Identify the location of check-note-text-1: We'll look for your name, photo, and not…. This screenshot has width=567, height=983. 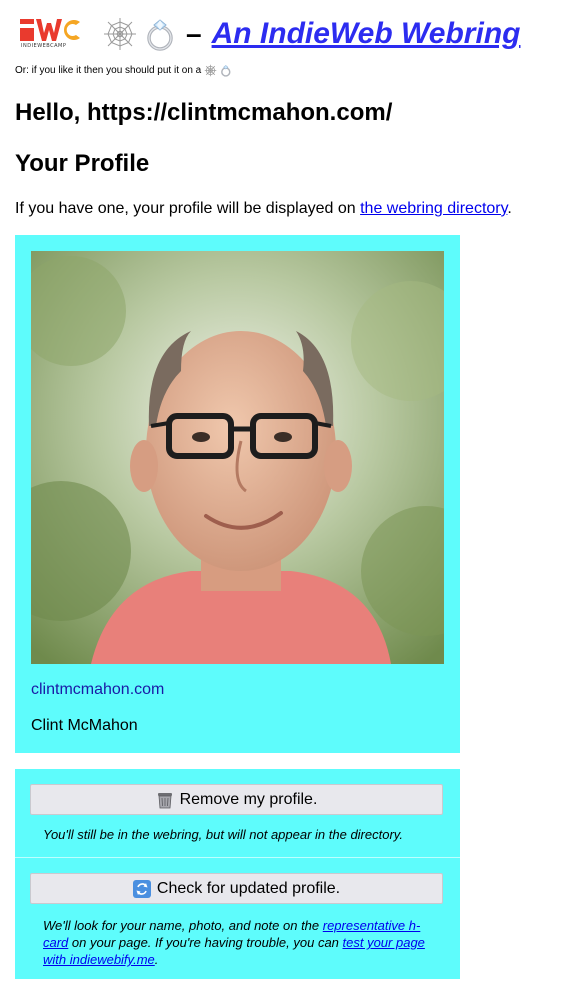
(183, 925).